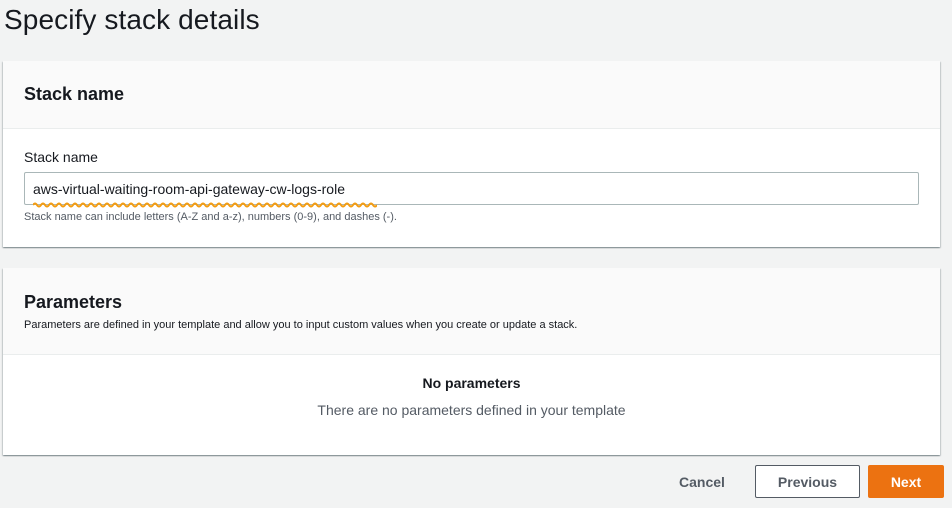 Image resolution: width=952 pixels, height=508 pixels. What do you see at coordinates (74, 94) in the screenshot?
I see `stack-name-heading: Stack name` at bounding box center [74, 94].